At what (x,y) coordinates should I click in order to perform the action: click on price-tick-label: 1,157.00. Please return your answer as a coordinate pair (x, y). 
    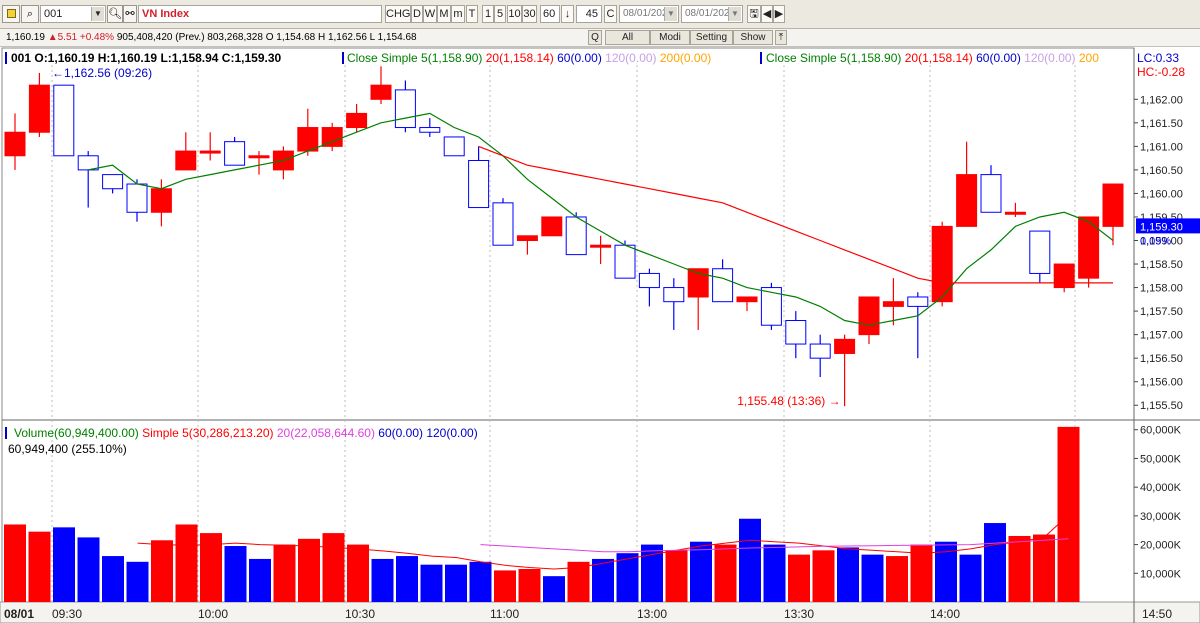
    Looking at the image, I should click on (1161, 336).